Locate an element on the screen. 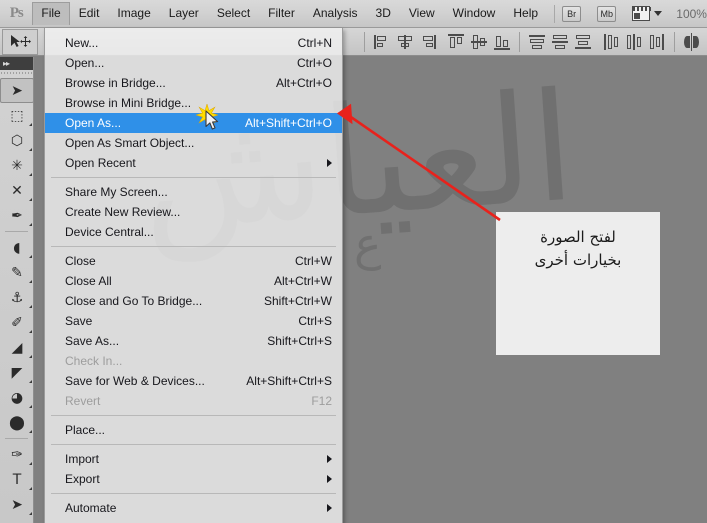 This screenshot has width=707, height=523. tool-history-brush-tool: ✐ is located at coordinates (17, 322).